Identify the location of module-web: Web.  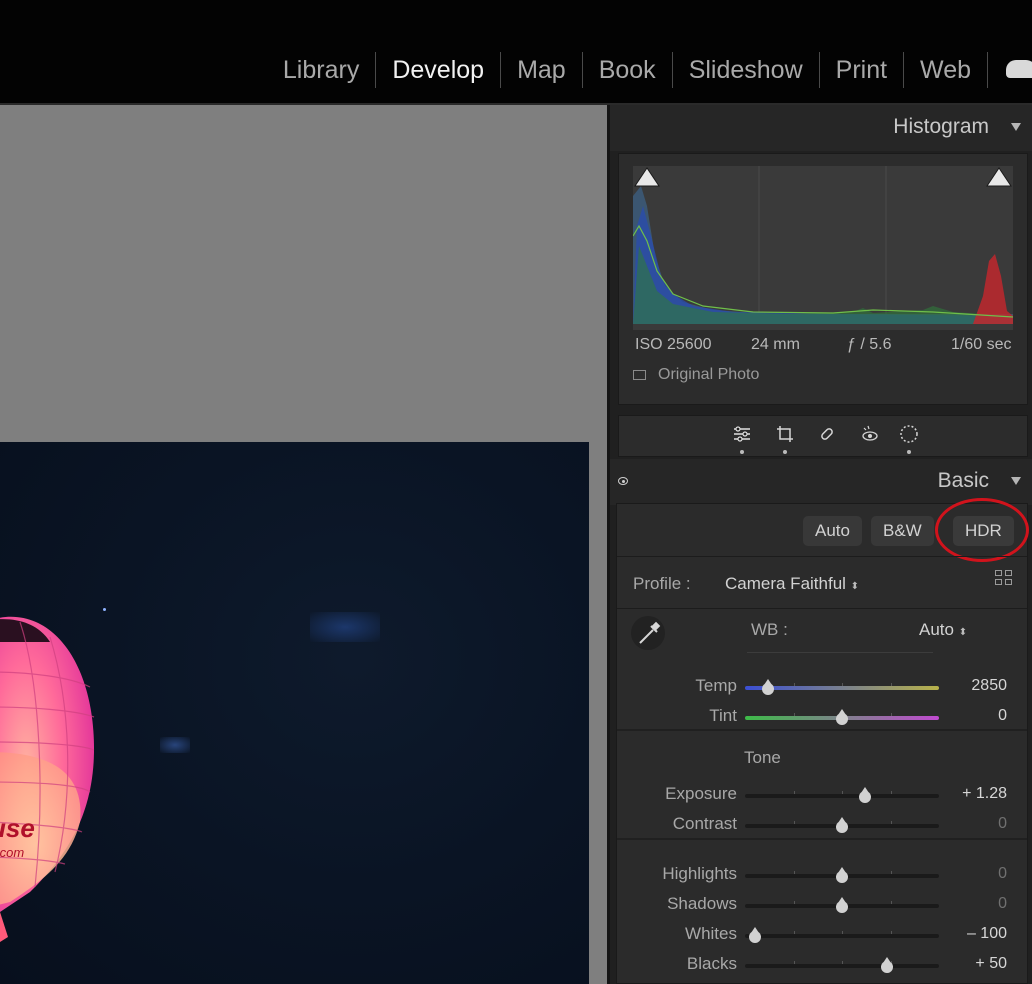
(946, 70).